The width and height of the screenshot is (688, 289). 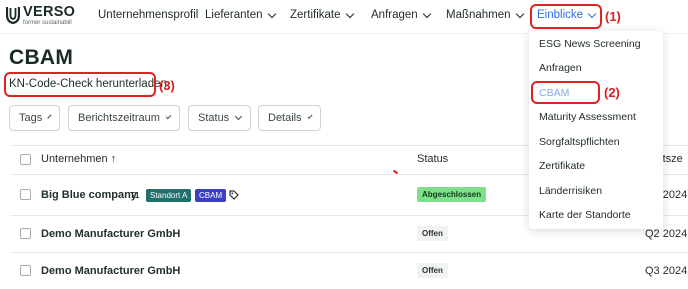 I want to click on filter-tags: Tags, so click(x=34, y=118).